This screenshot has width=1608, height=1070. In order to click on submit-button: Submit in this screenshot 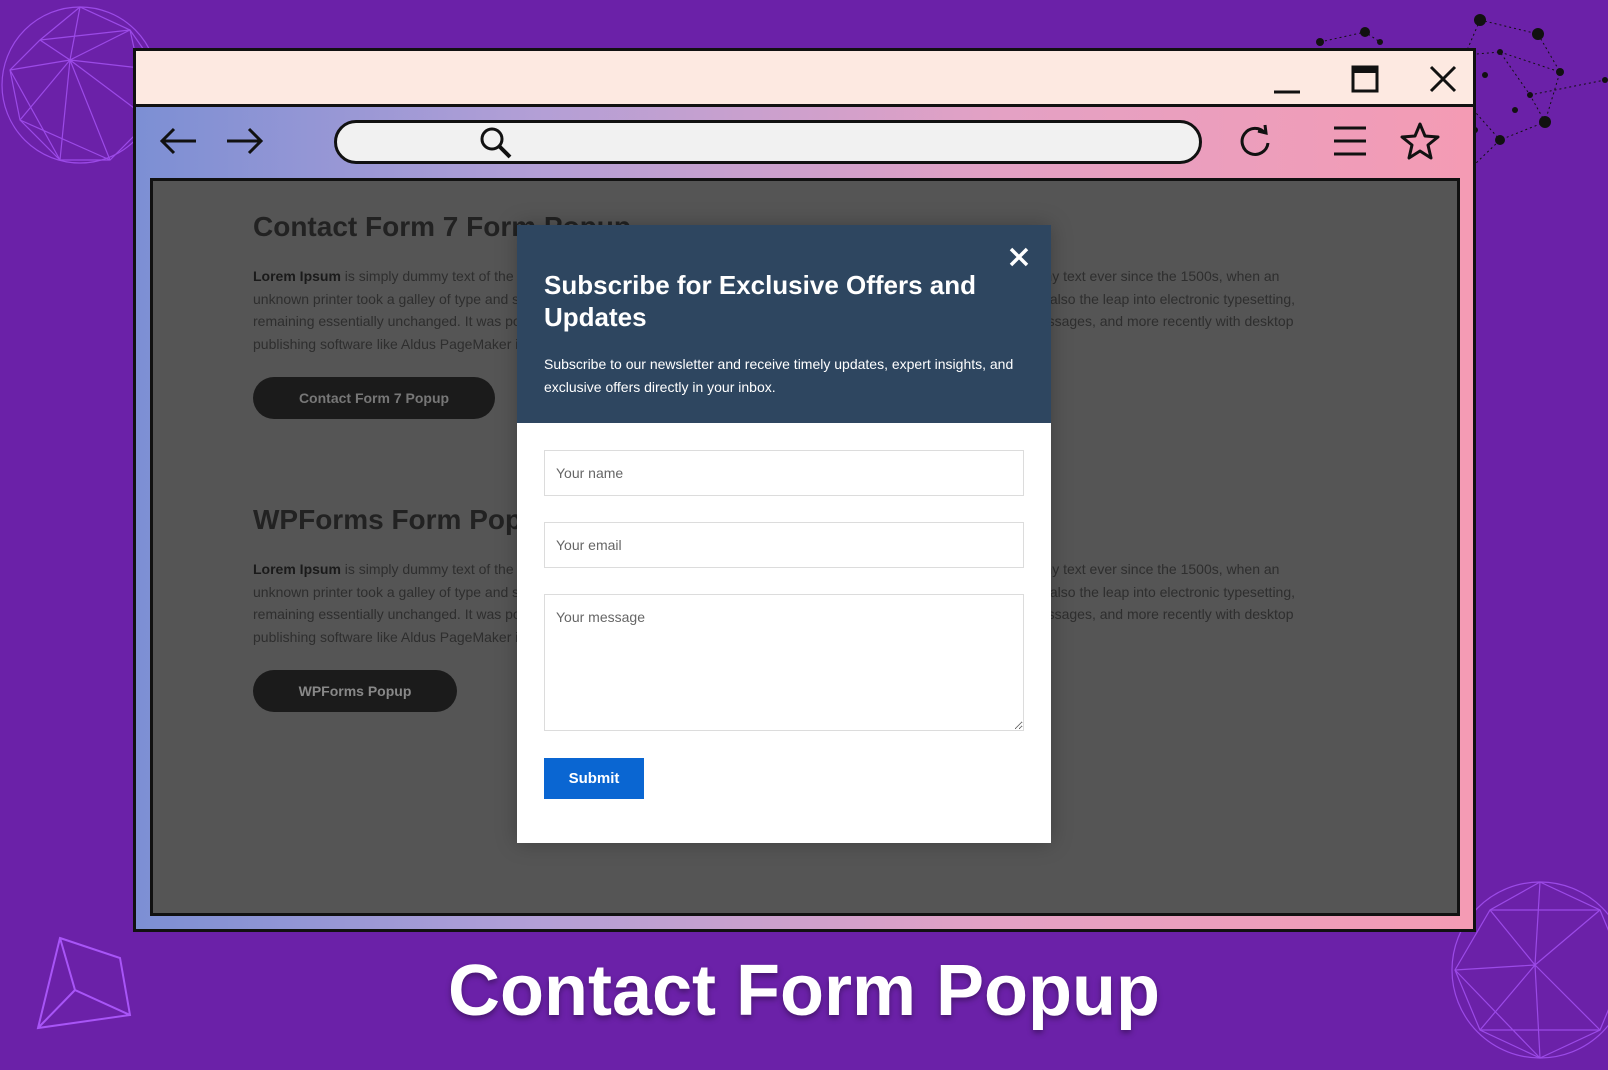, I will do `click(594, 778)`.